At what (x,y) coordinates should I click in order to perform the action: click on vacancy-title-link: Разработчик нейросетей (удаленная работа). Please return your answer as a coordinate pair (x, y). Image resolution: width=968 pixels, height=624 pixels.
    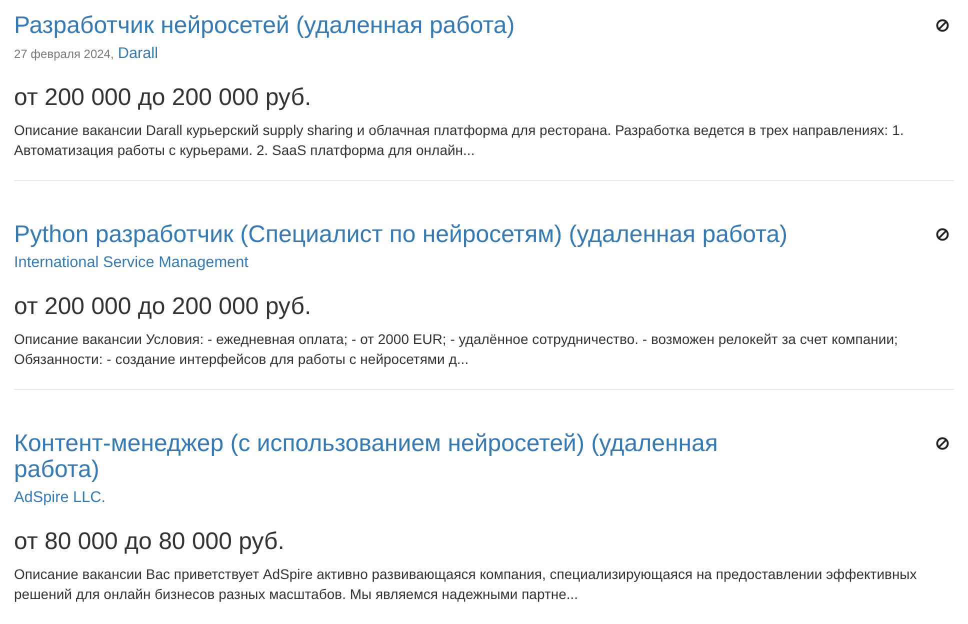
    Looking at the image, I should click on (404, 26).